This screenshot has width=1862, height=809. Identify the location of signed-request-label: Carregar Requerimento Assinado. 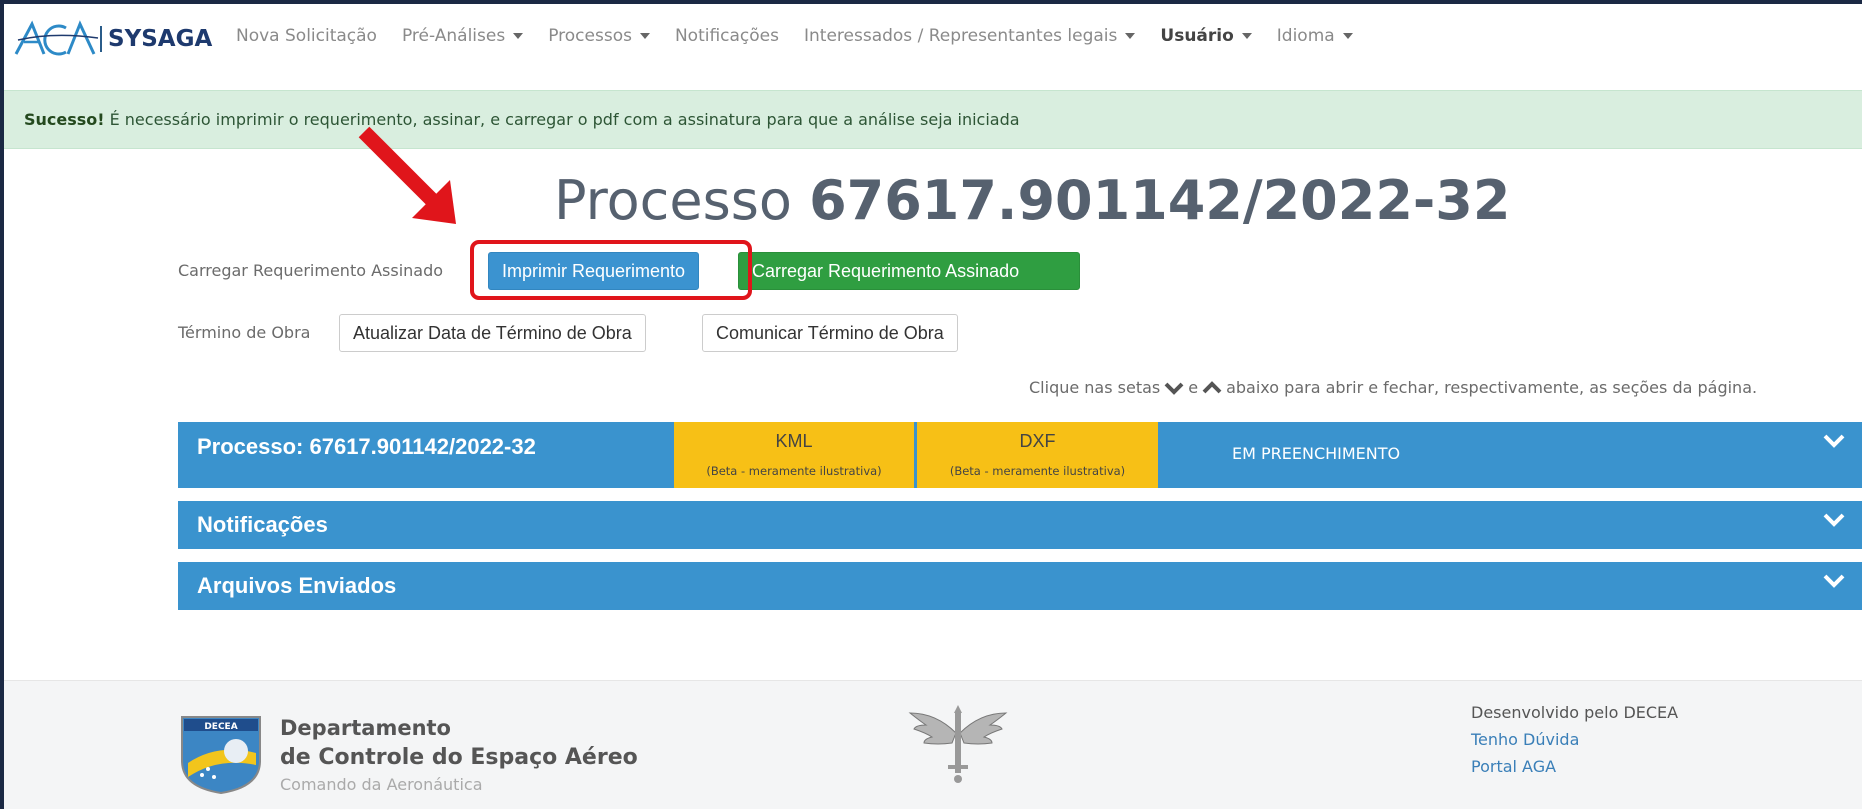
(311, 270).